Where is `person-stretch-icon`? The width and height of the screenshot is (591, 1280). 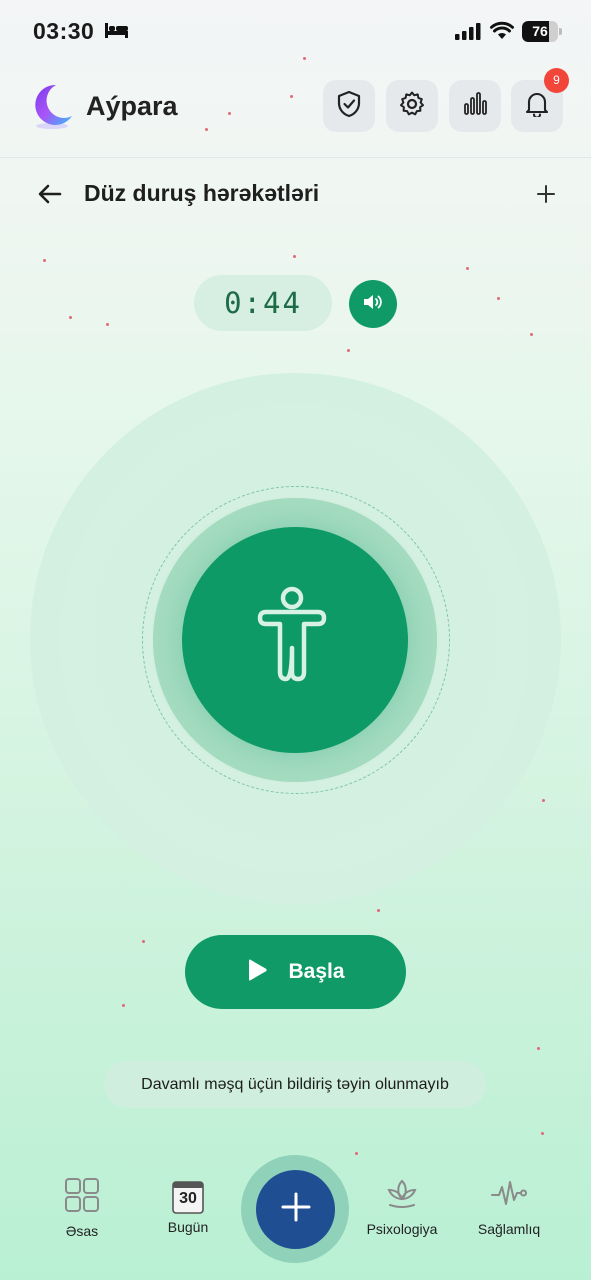 person-stretch-icon is located at coordinates (295, 640).